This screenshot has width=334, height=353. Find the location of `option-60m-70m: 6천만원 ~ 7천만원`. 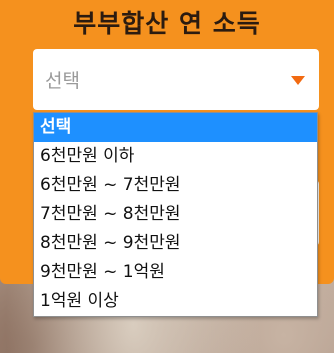

option-60m-70m: 6천만원 ~ 7천만원 is located at coordinates (175, 185).